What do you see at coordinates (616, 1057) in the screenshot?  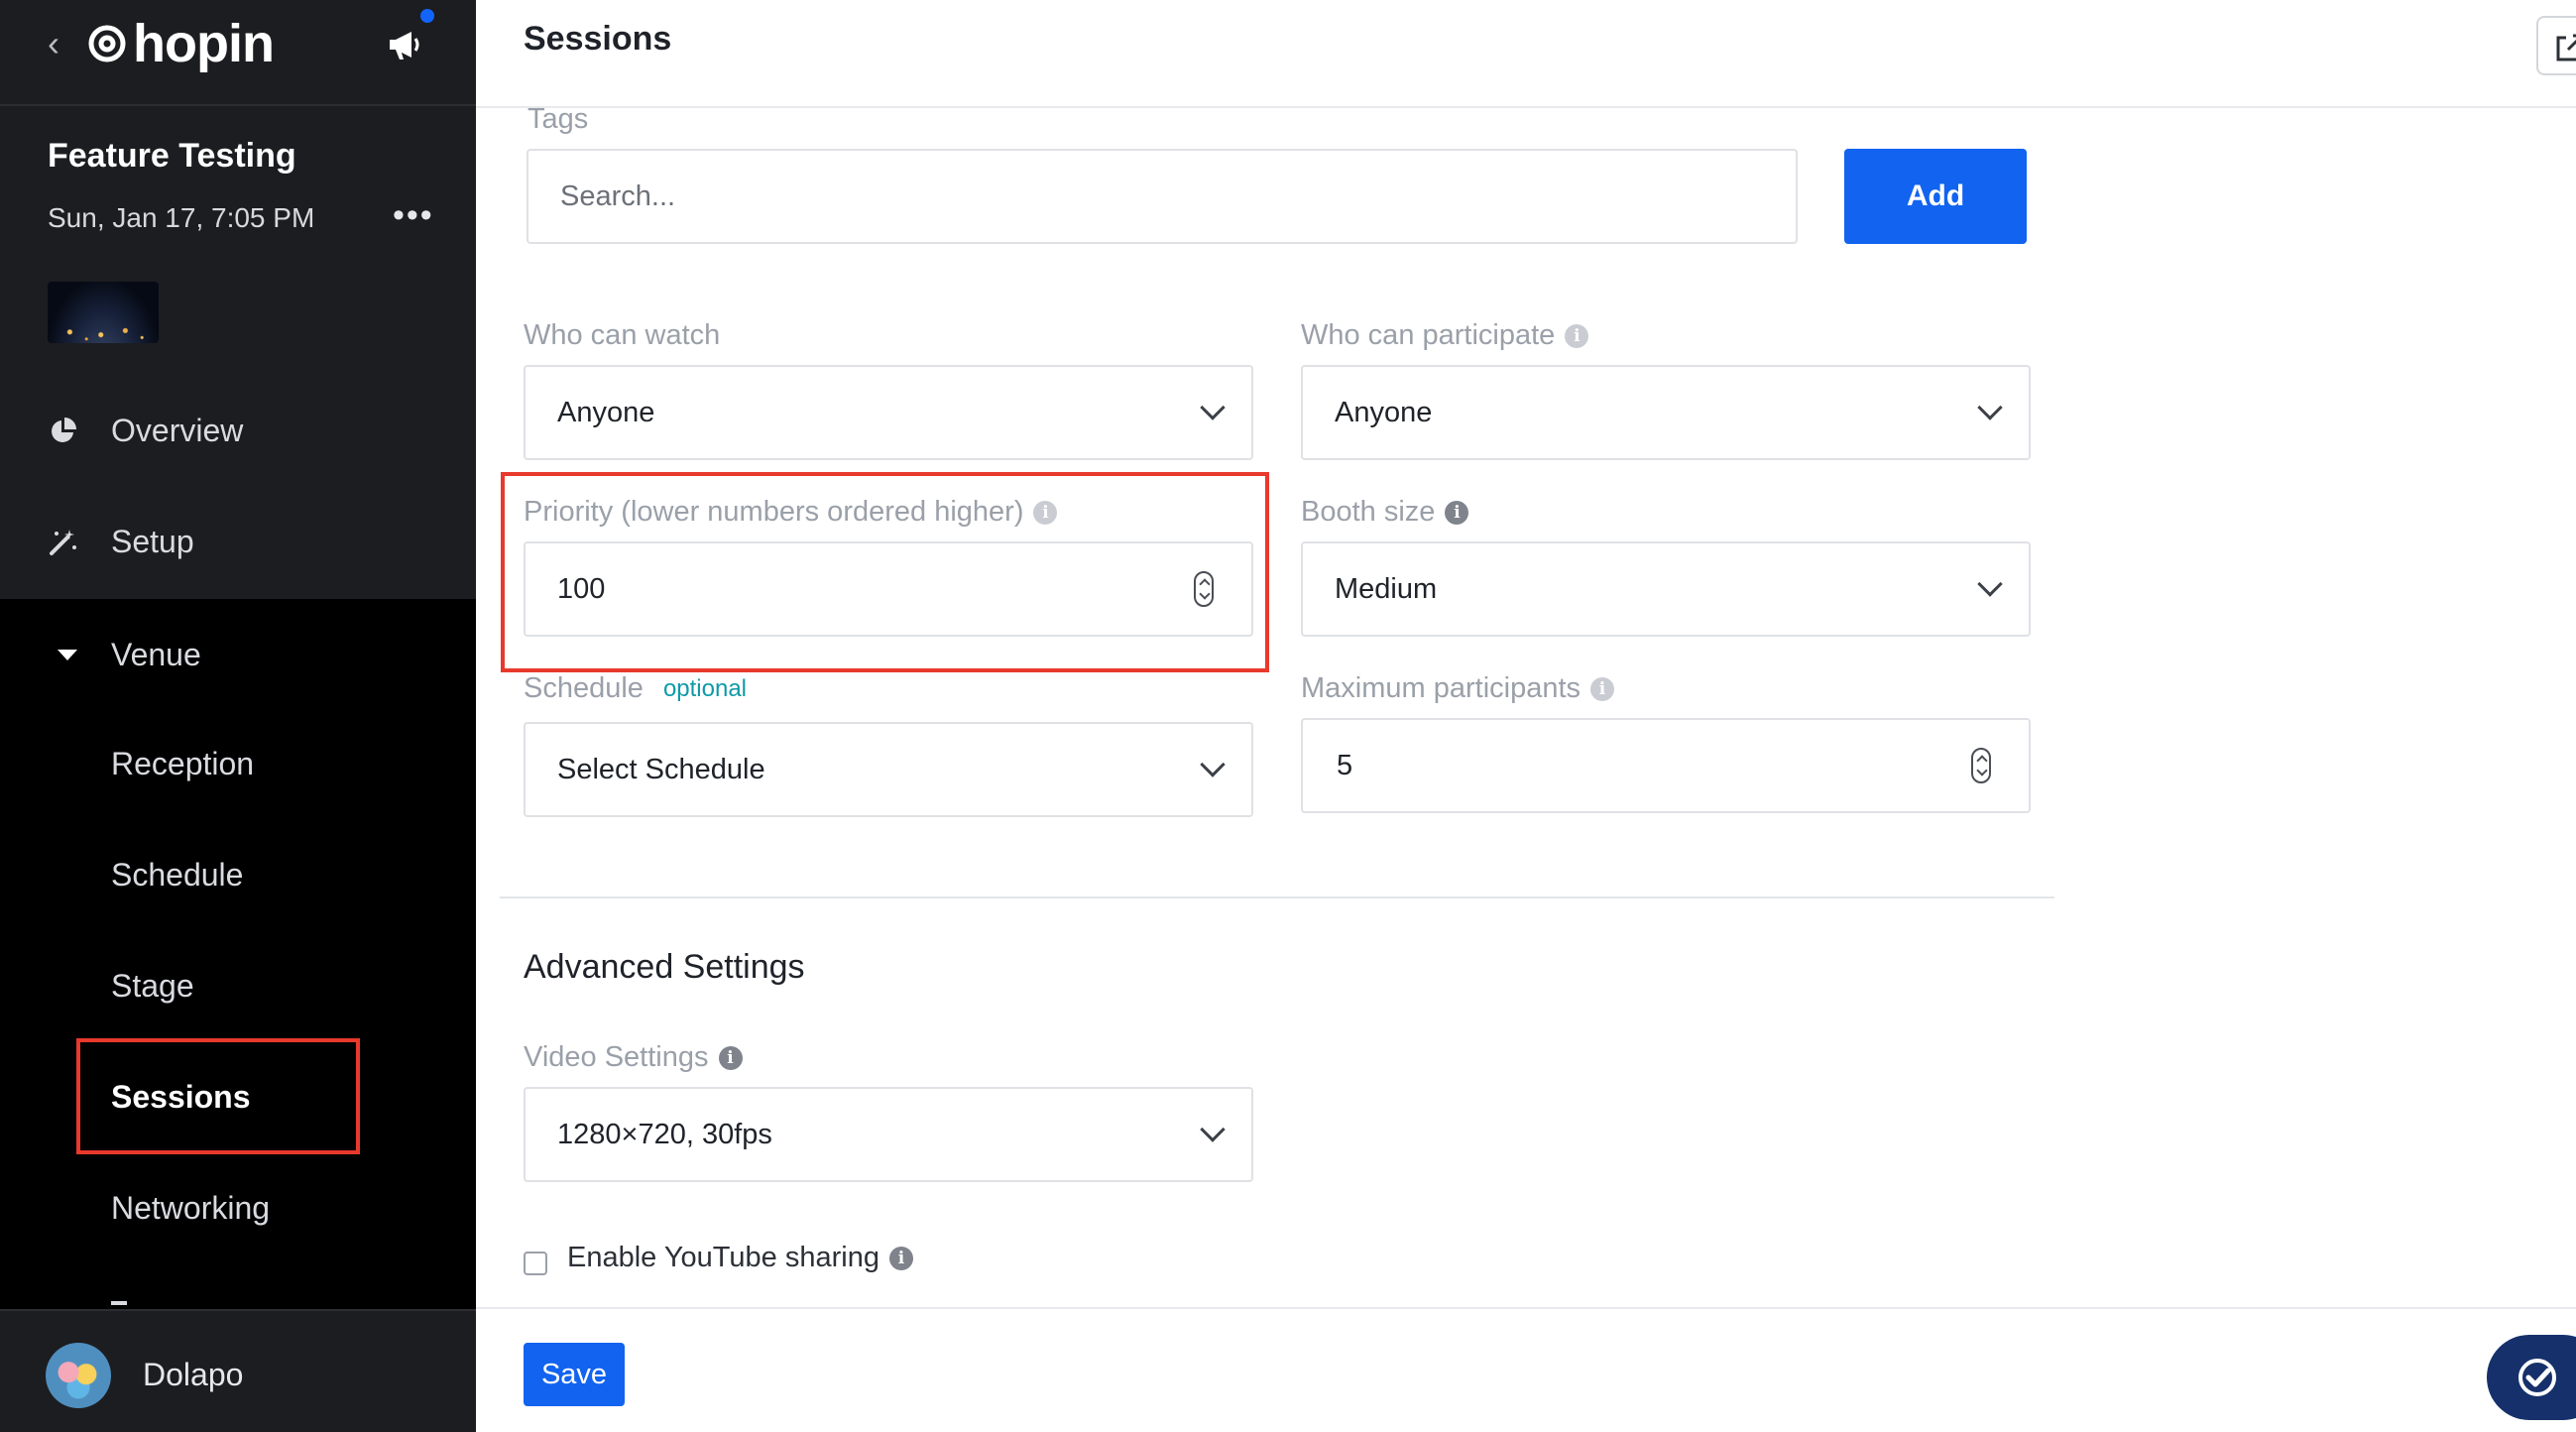 I see `video-settings-label-text: Video Settings` at bounding box center [616, 1057].